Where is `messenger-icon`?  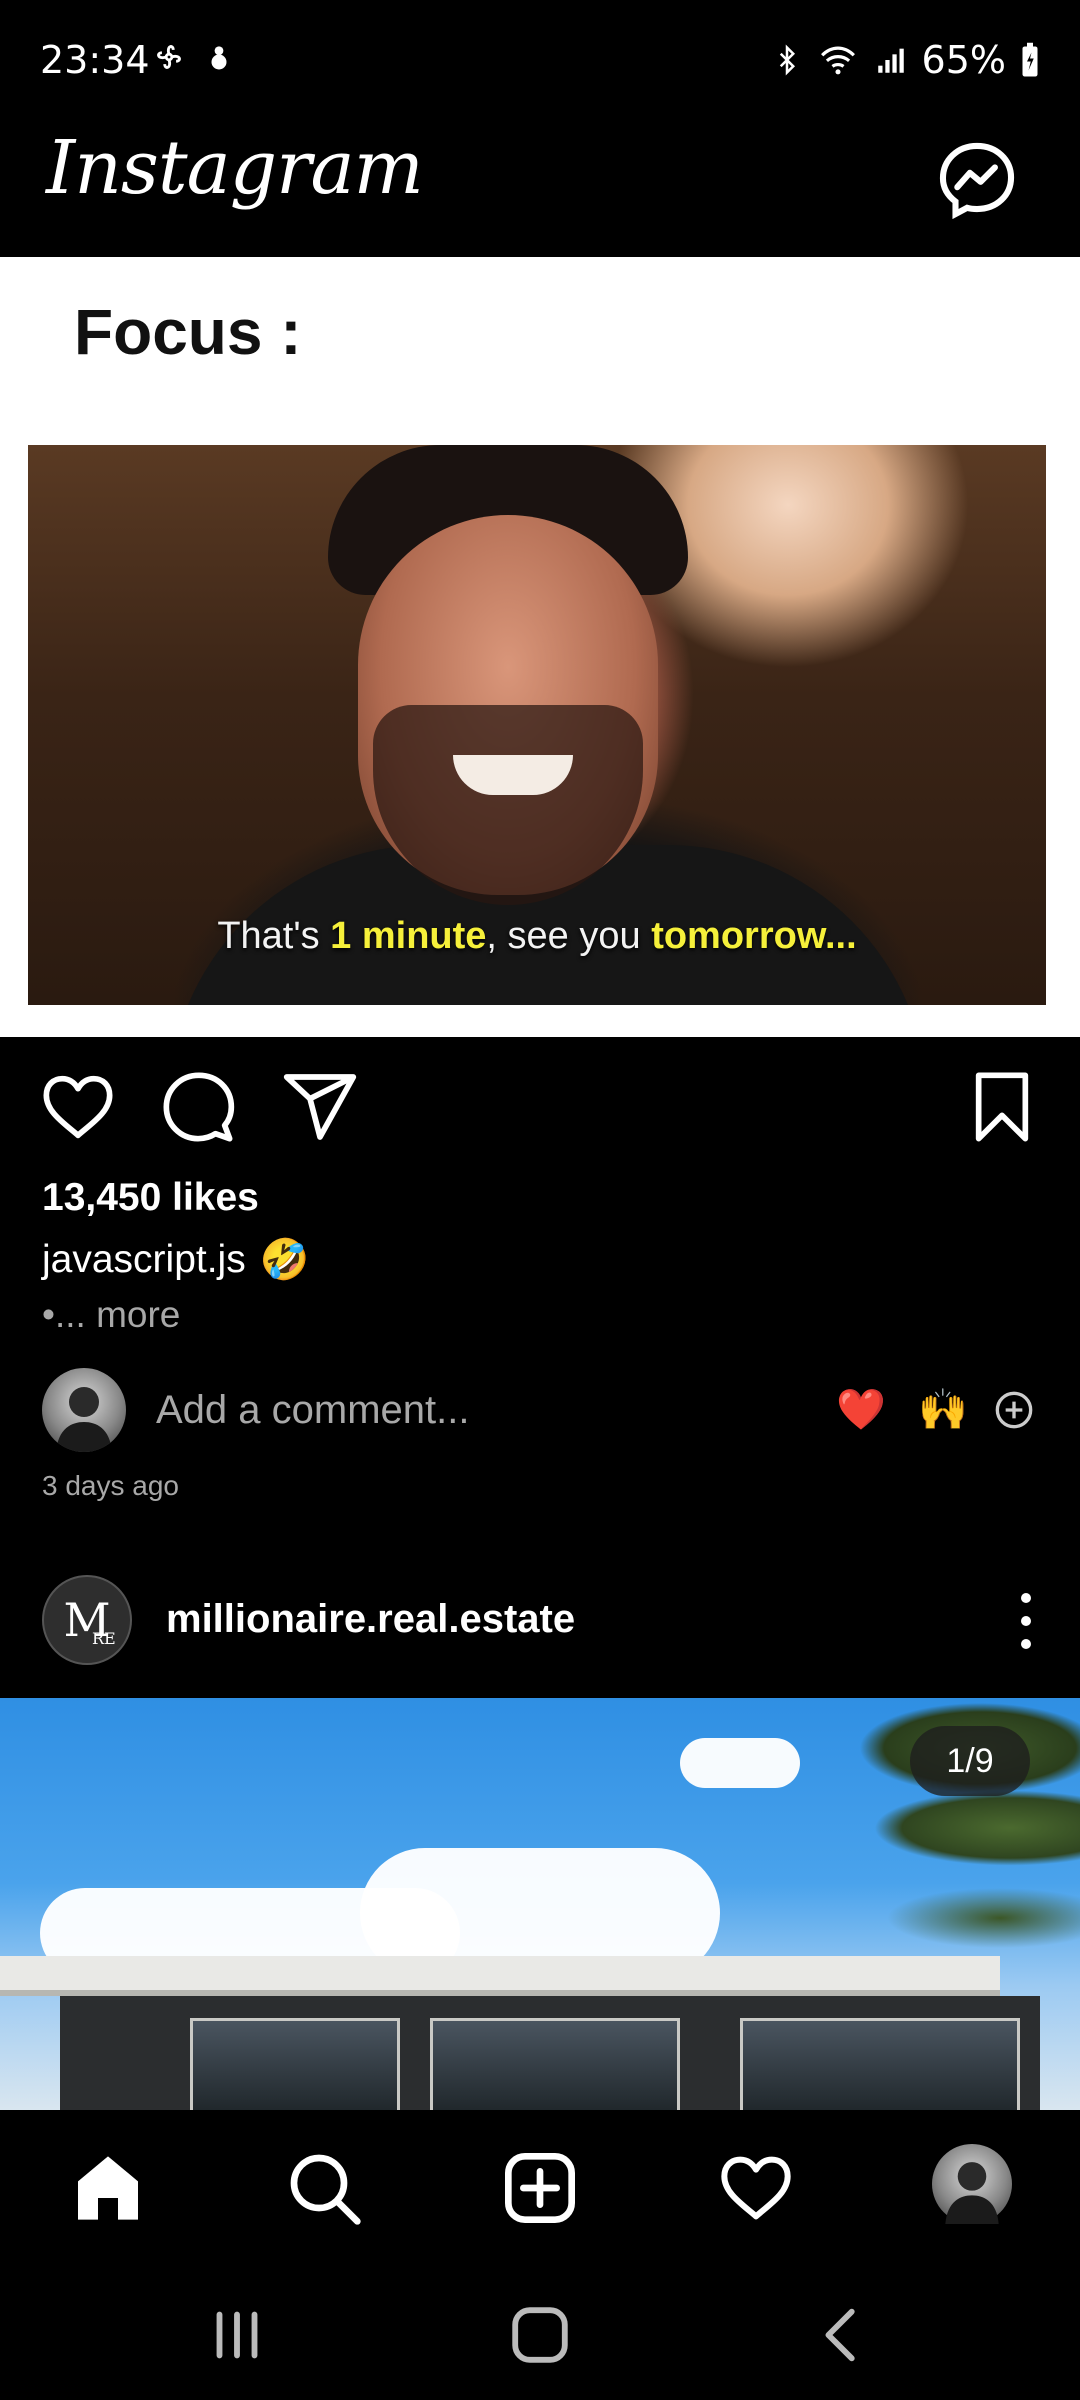 messenger-icon is located at coordinates (977, 181).